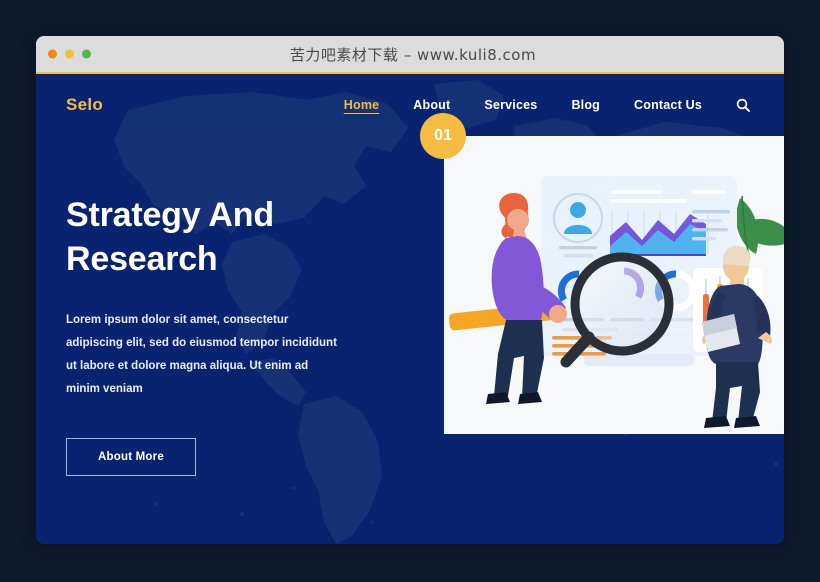 Image resolution: width=820 pixels, height=582 pixels. I want to click on window-traffic-lights, so click(69, 54).